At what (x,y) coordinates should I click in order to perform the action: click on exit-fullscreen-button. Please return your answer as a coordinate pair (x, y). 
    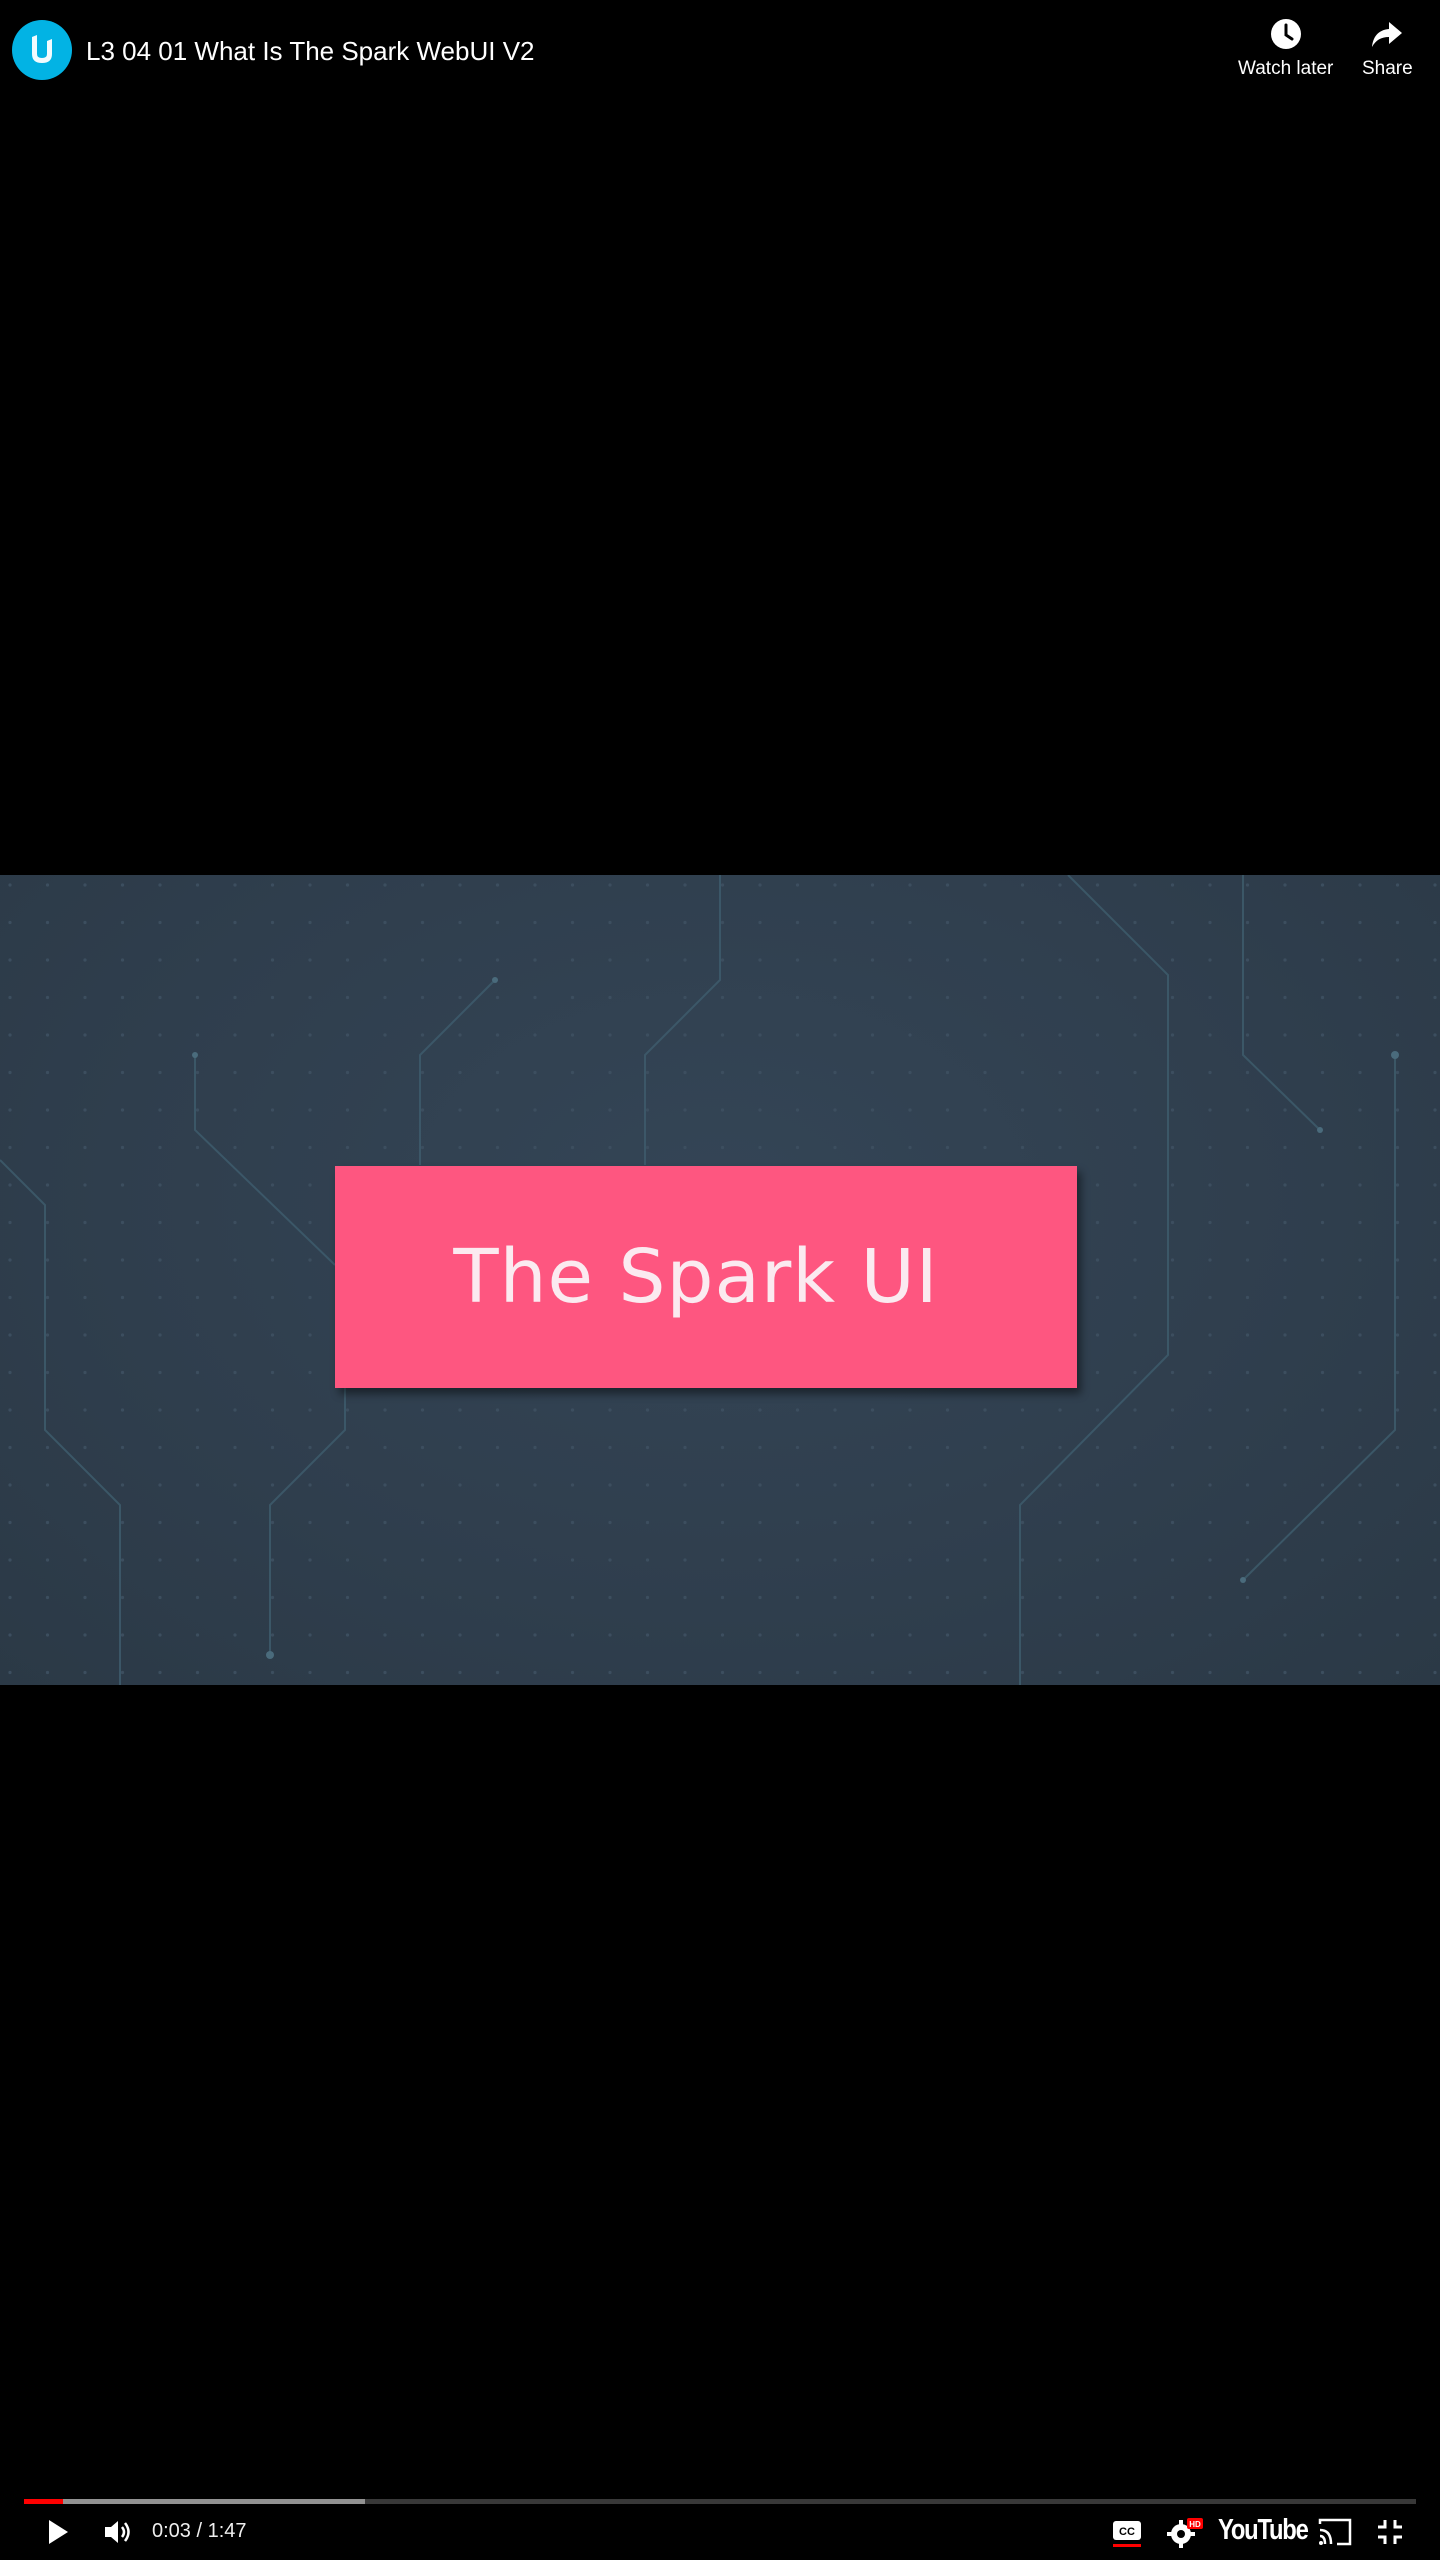
    Looking at the image, I should click on (1390, 2532).